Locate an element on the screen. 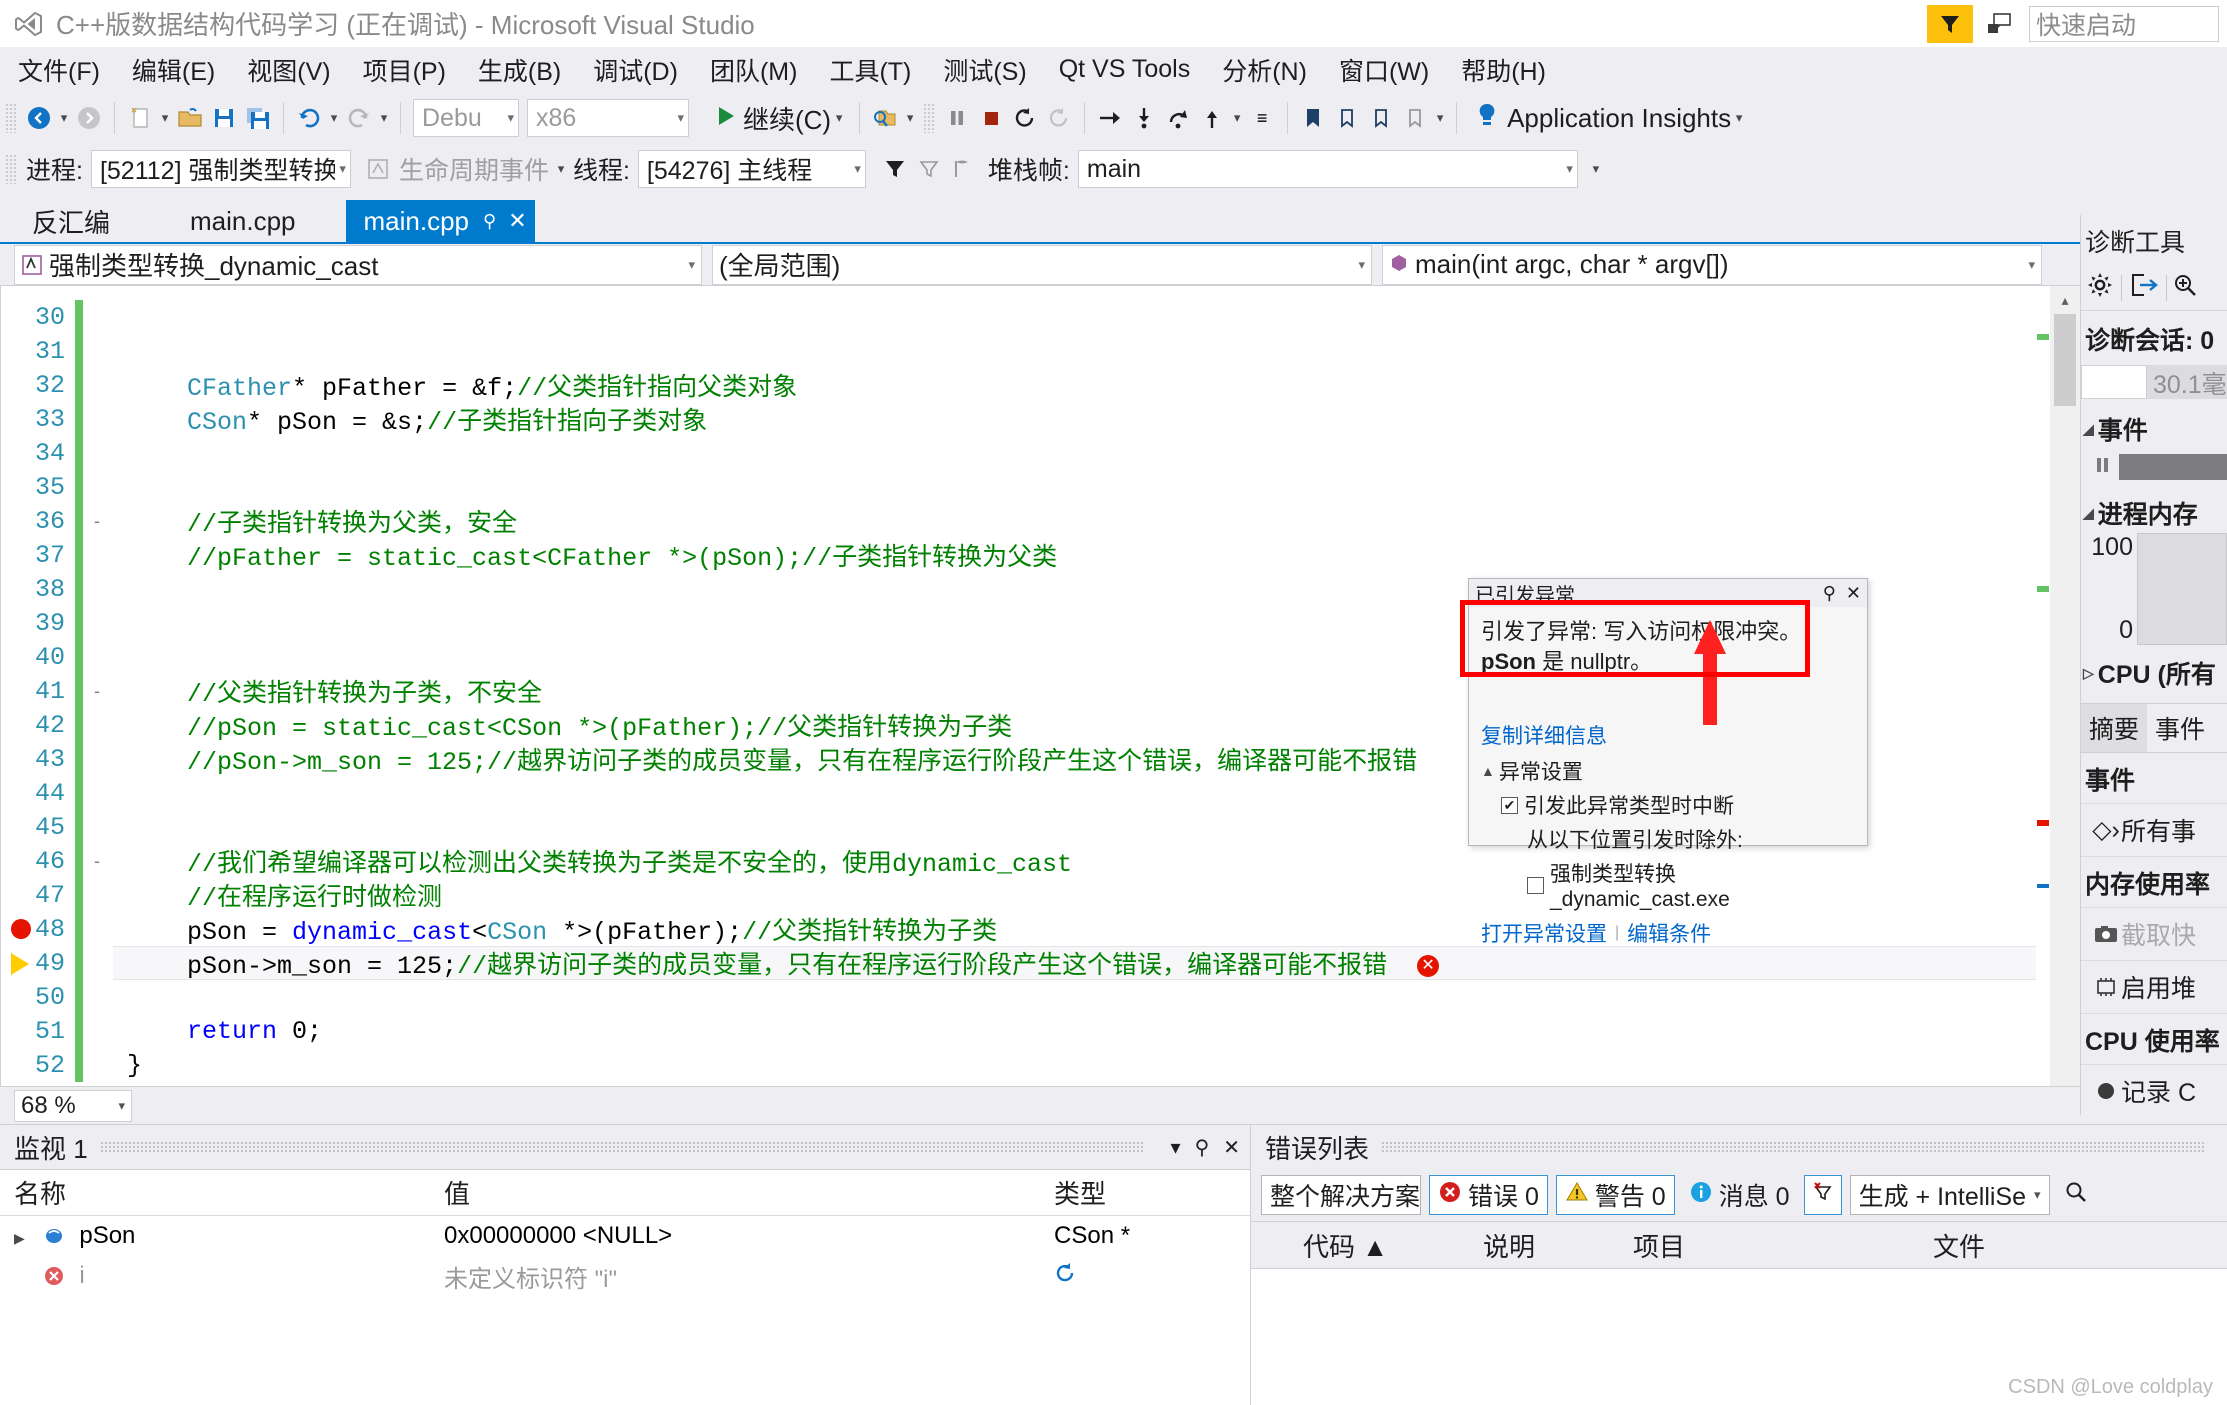 Image resolution: width=2227 pixels, height=1405 pixels. menu-item-build: 生成(B) is located at coordinates (519, 70).